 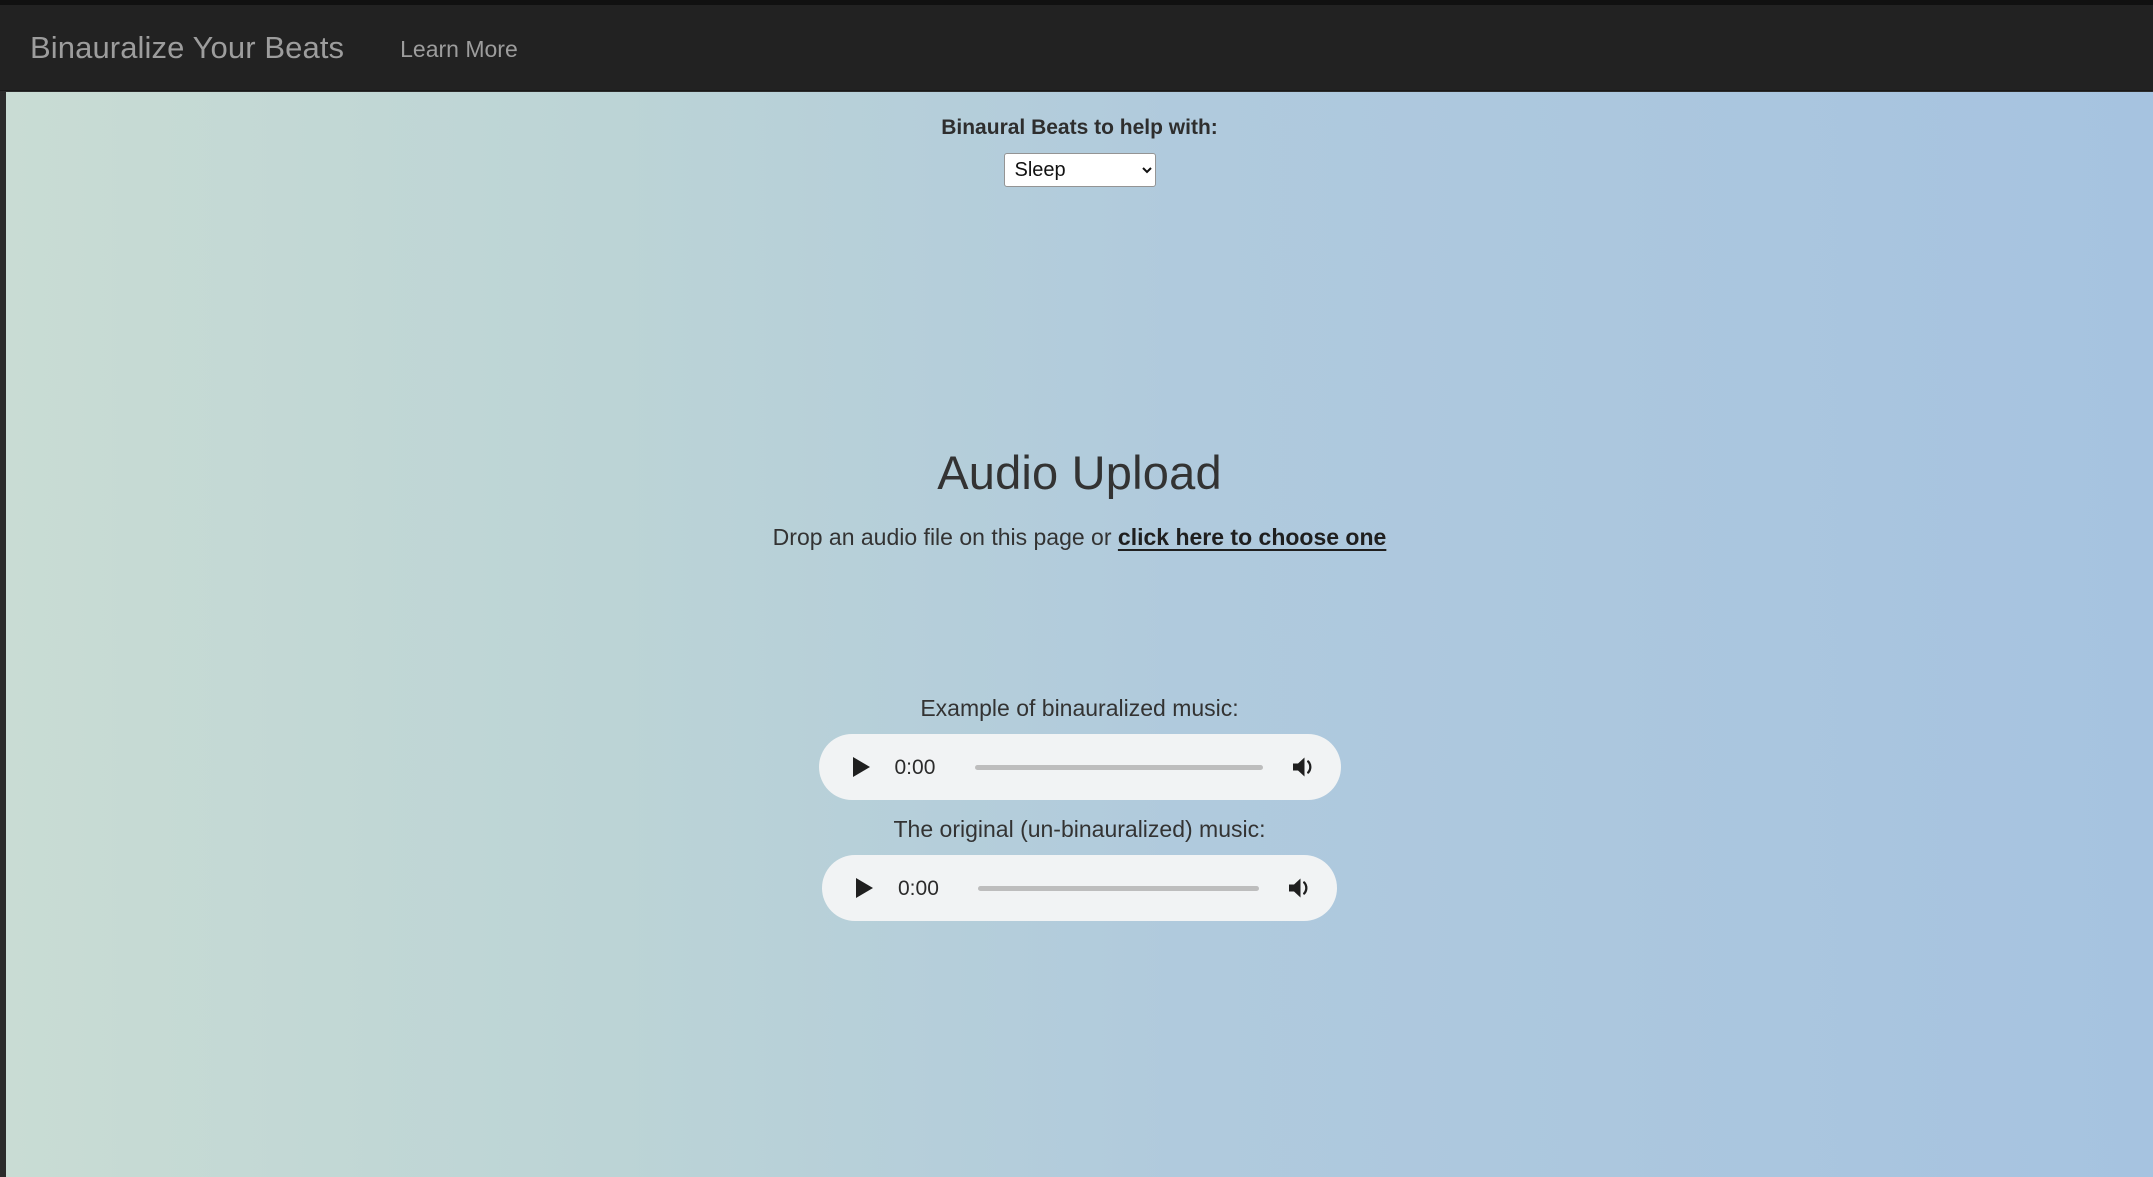 I want to click on upload-instructions-text: Drop an audio file on this page or, so click(x=945, y=537).